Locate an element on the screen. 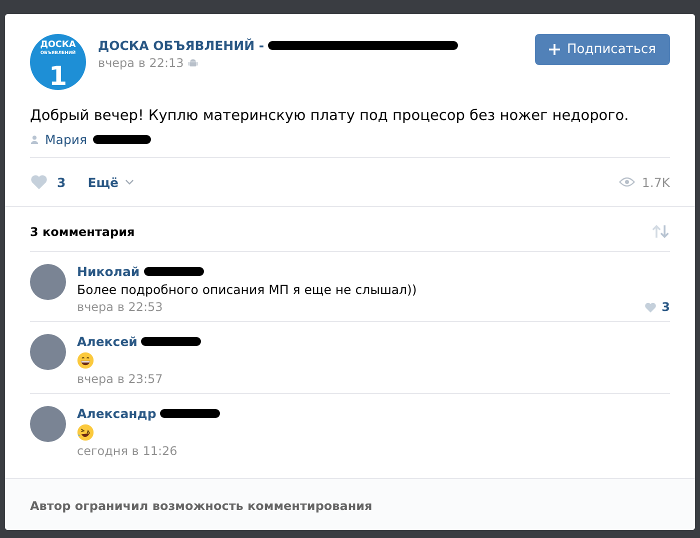 The height and width of the screenshot is (538, 700). comments-disabled-notice: Автор ограничил возможность комментирования is located at coordinates (201, 506).